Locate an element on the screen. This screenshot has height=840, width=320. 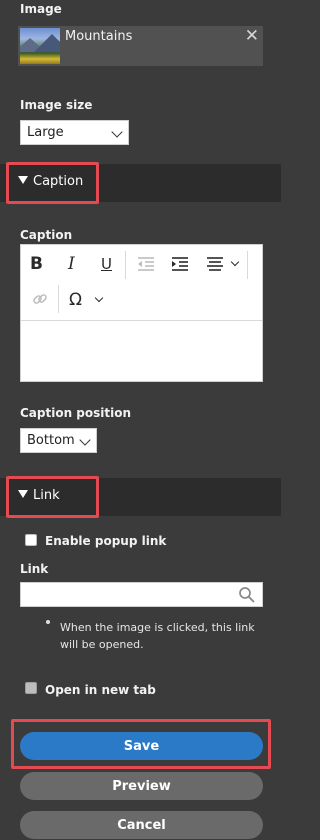
link-field-label: Link is located at coordinates (34, 569).